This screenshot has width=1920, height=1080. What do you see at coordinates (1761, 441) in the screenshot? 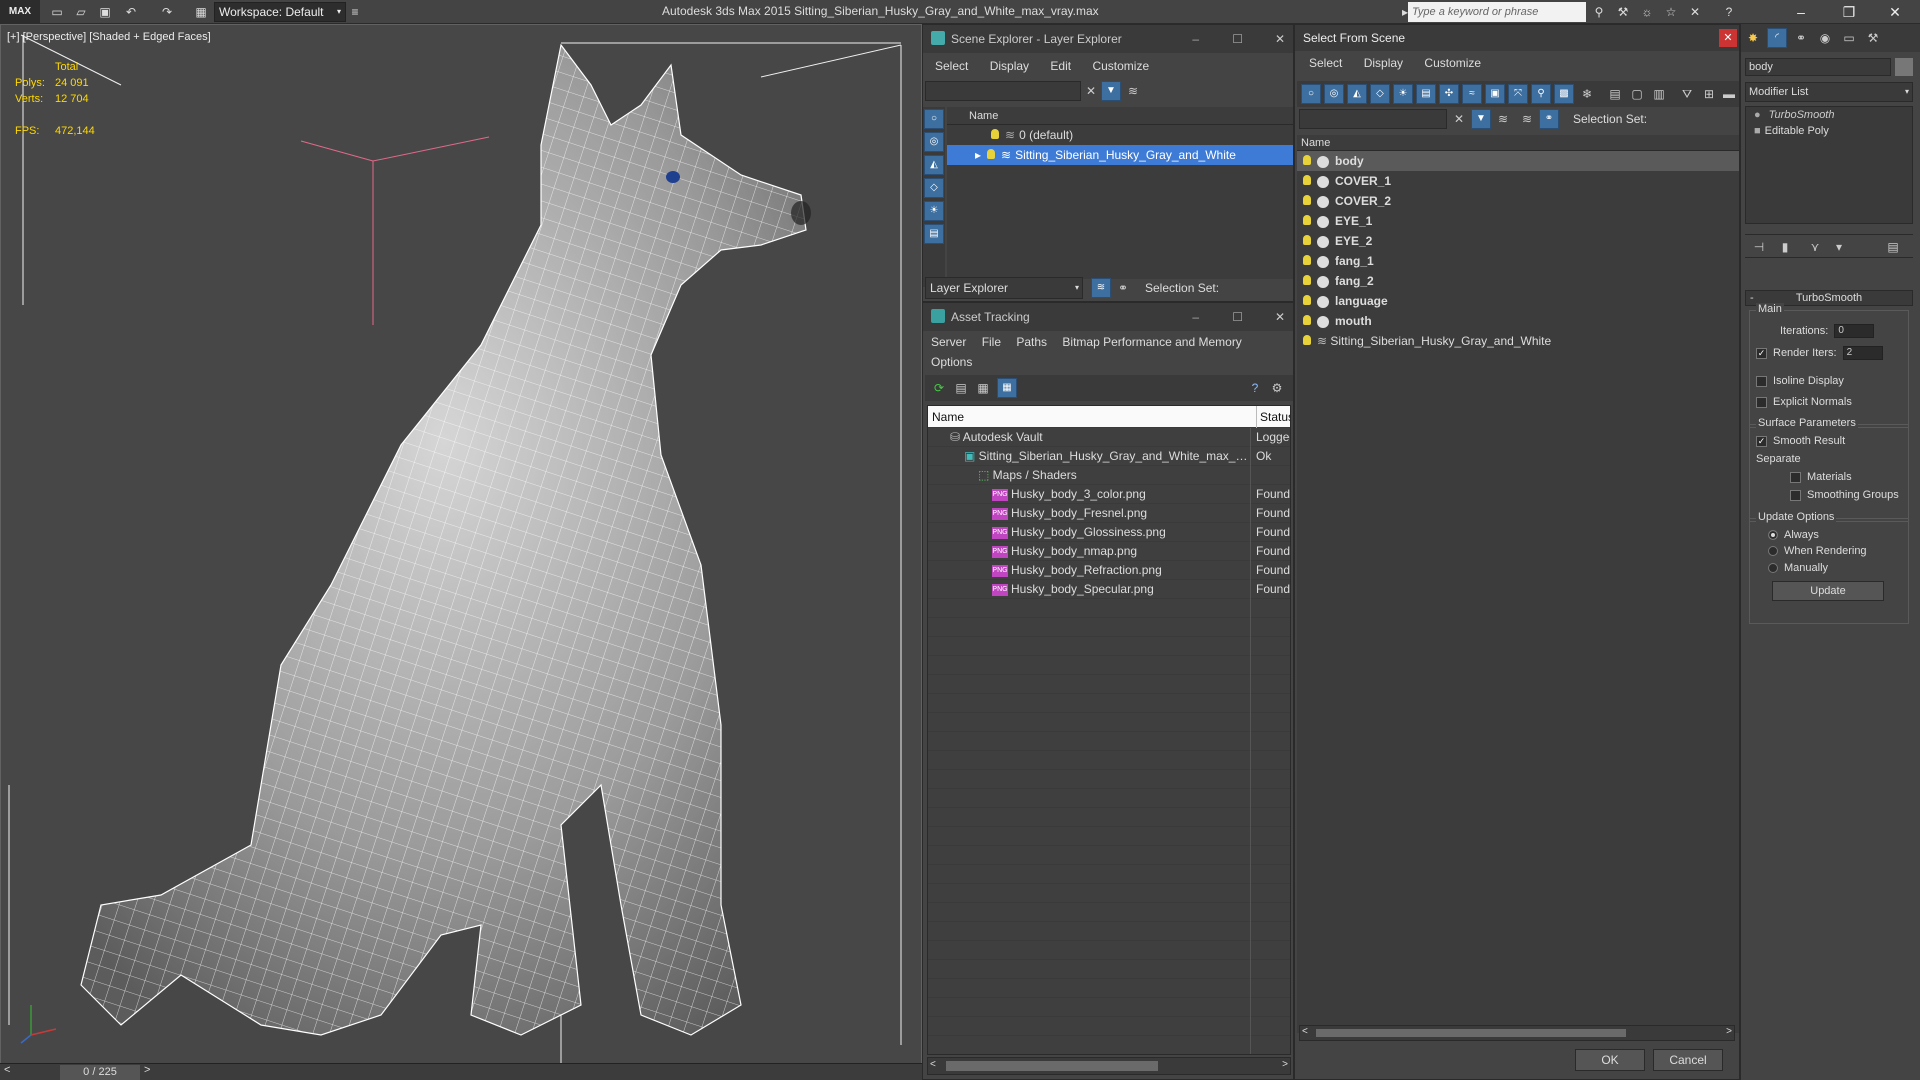
I see `smooth-result-checkbox: ✓` at bounding box center [1761, 441].